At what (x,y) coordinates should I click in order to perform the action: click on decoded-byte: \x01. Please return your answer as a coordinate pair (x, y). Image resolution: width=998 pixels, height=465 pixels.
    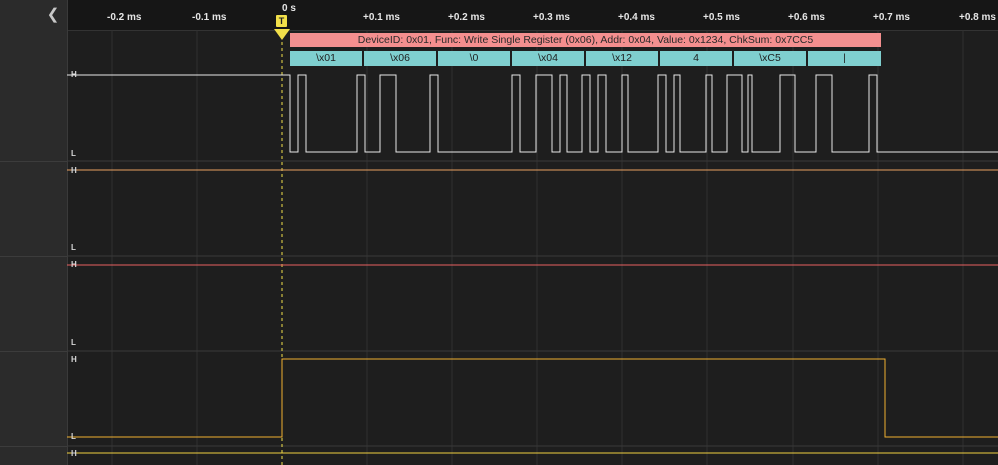
    Looking at the image, I should click on (326, 58).